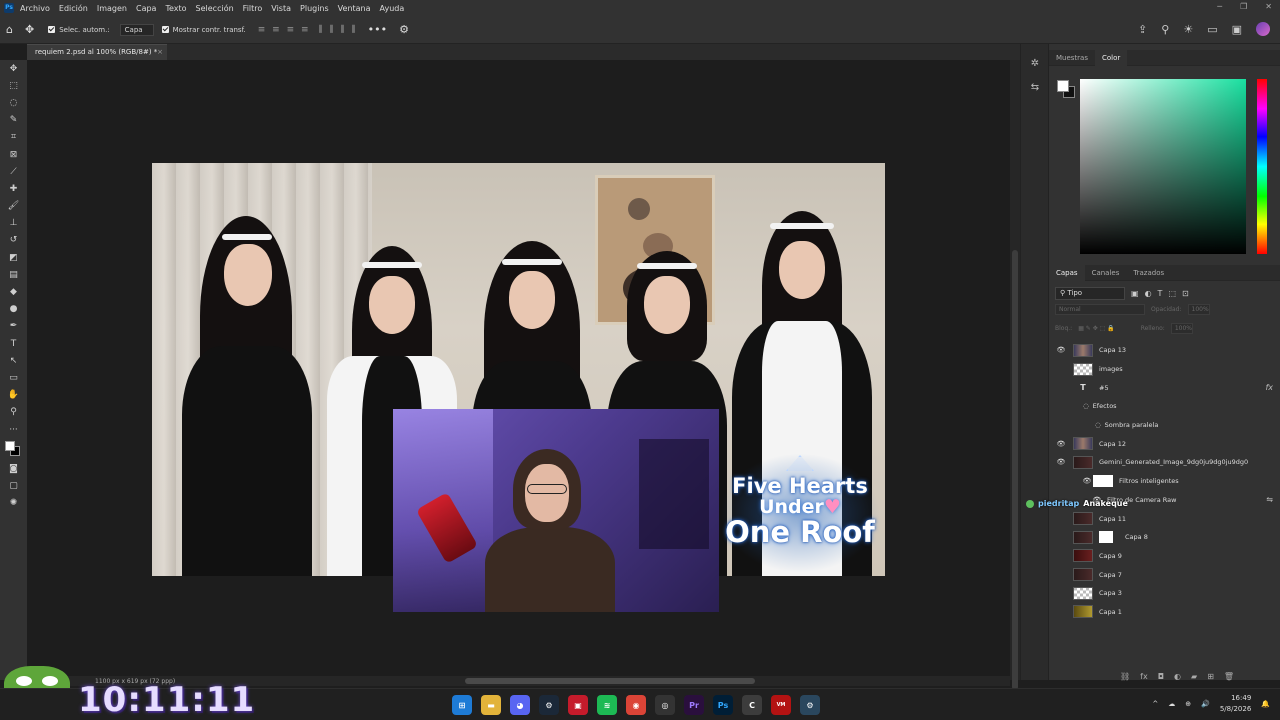  I want to click on workspace-icon: ▭, so click(1212, 29).